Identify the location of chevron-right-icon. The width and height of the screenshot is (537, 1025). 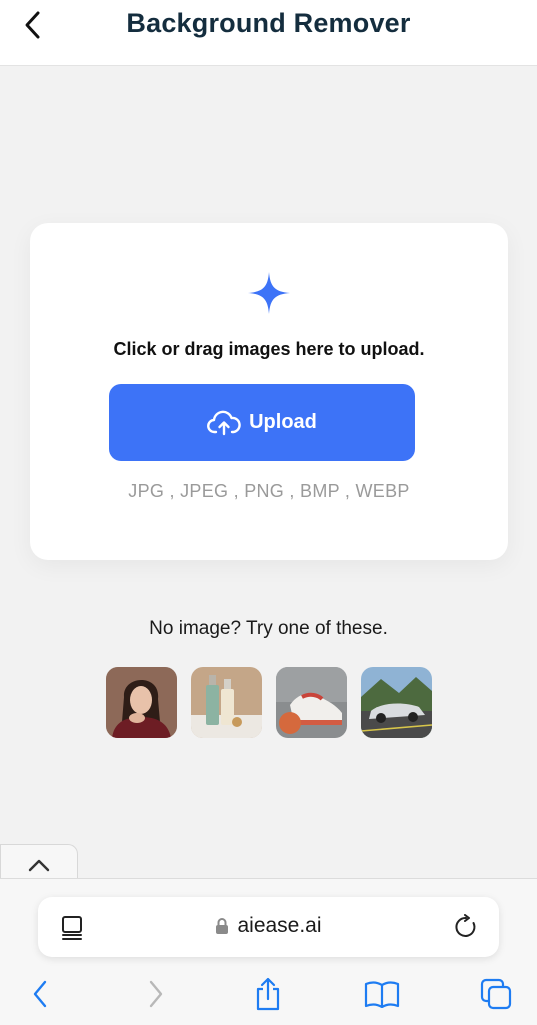
(156, 994).